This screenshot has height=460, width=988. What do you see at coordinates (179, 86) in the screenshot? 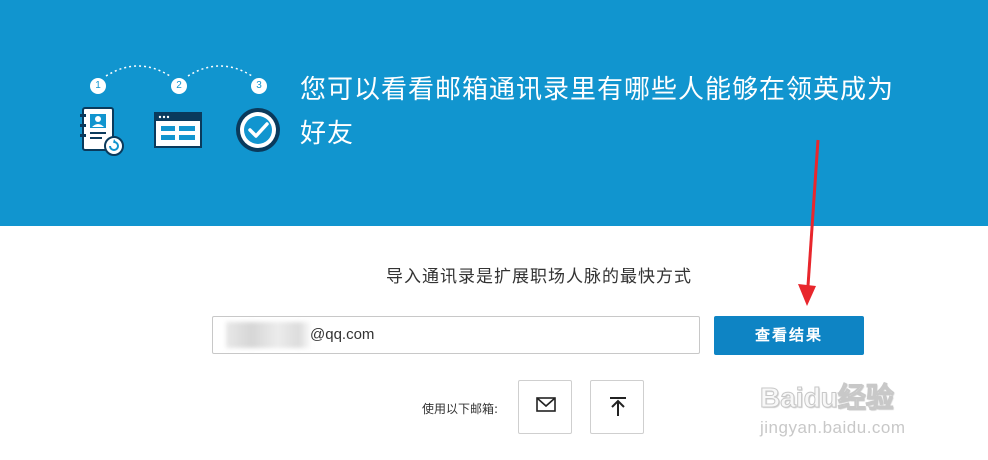
I see `step-number-2: 2` at bounding box center [179, 86].